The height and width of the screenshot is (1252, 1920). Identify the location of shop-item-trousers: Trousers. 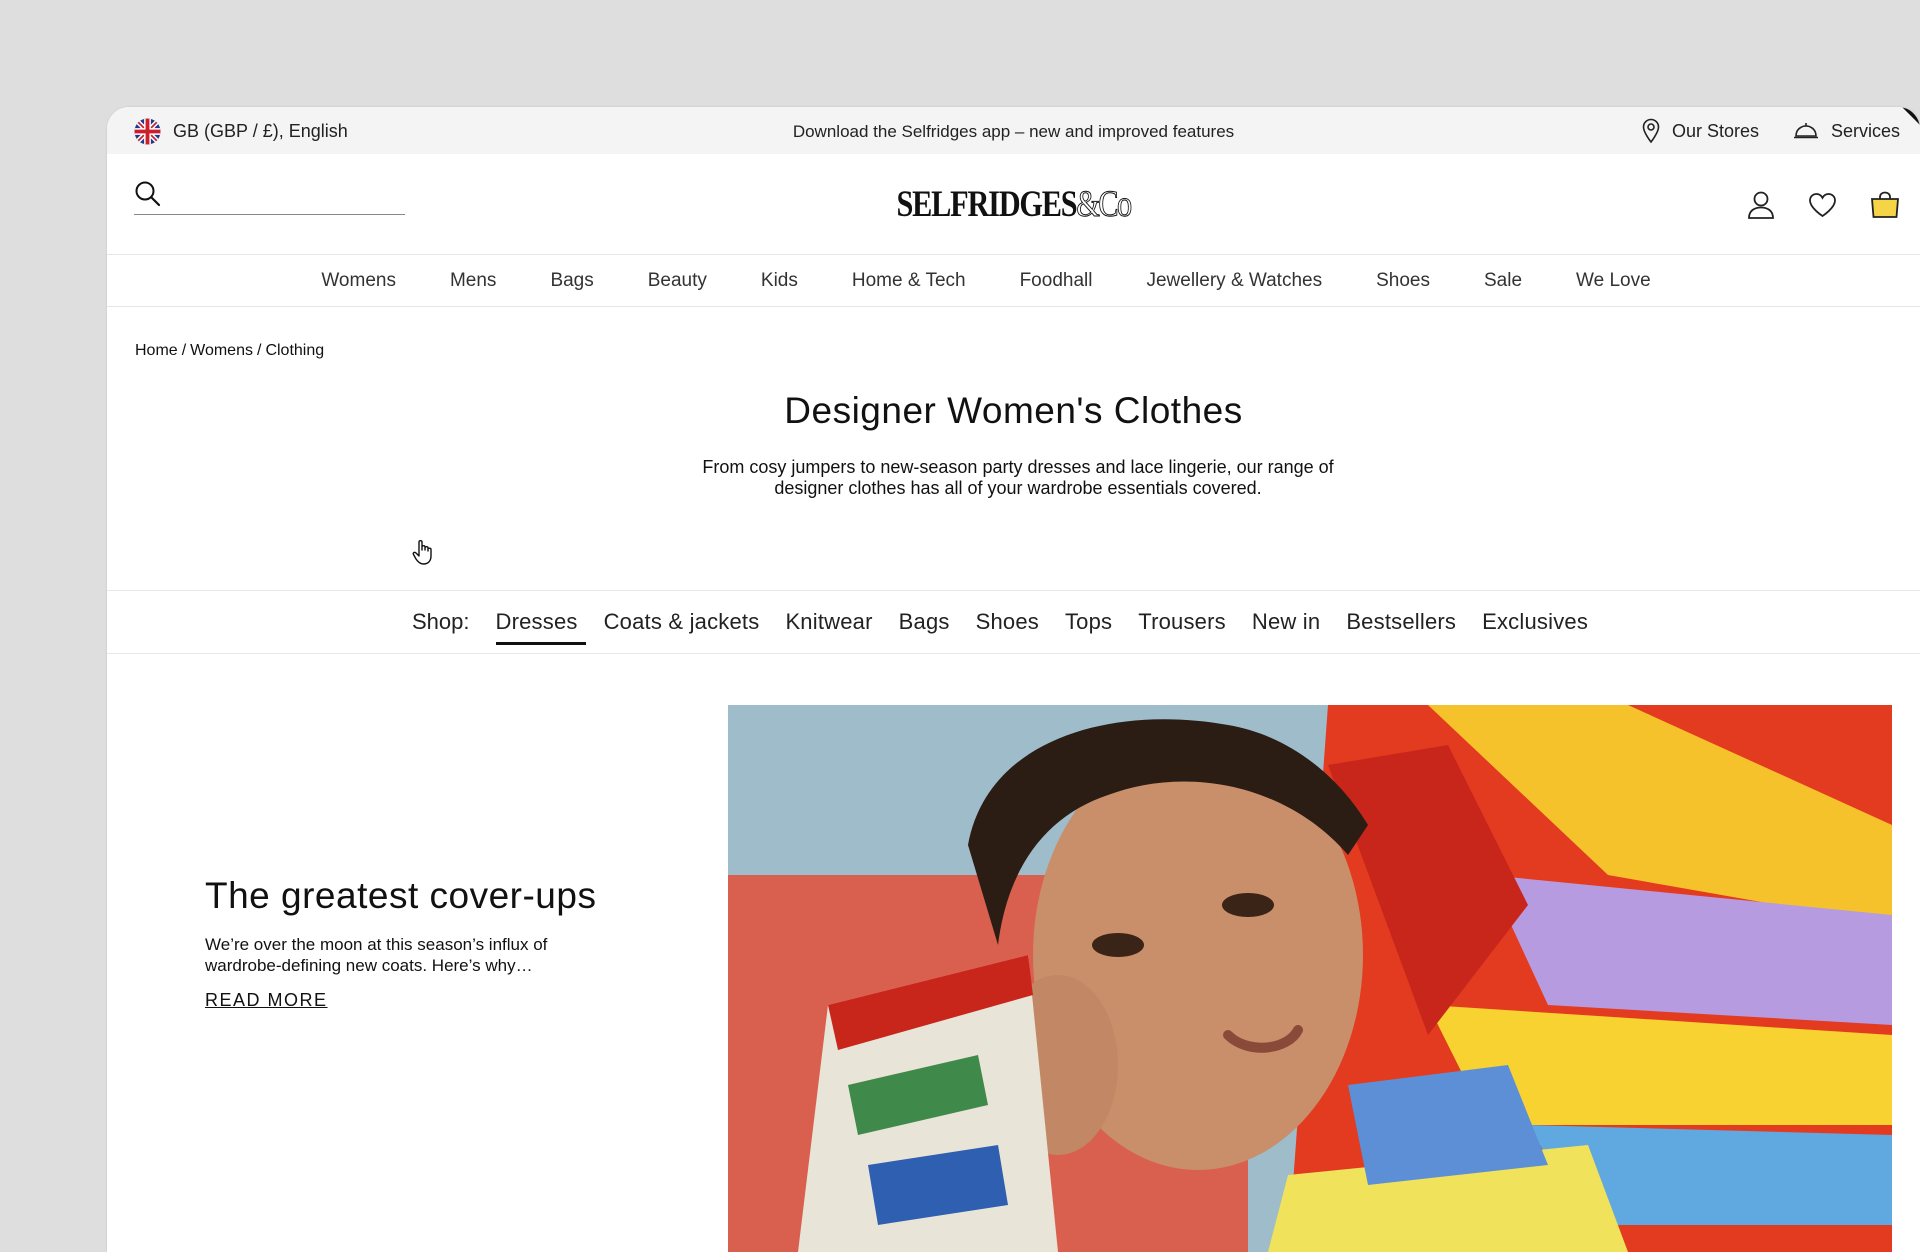
(1182, 622).